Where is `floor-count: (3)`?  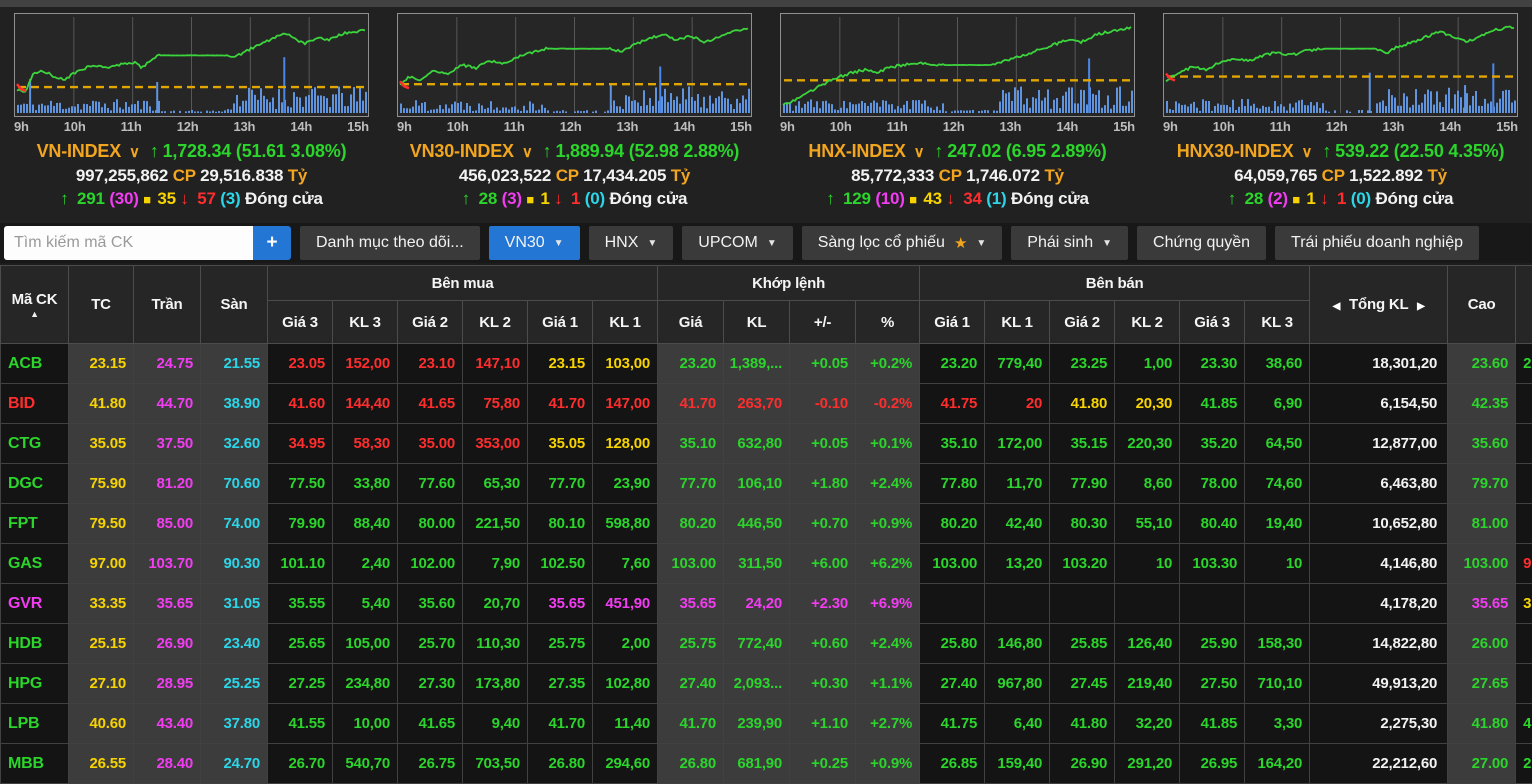
floor-count: (3) is located at coordinates (232, 198).